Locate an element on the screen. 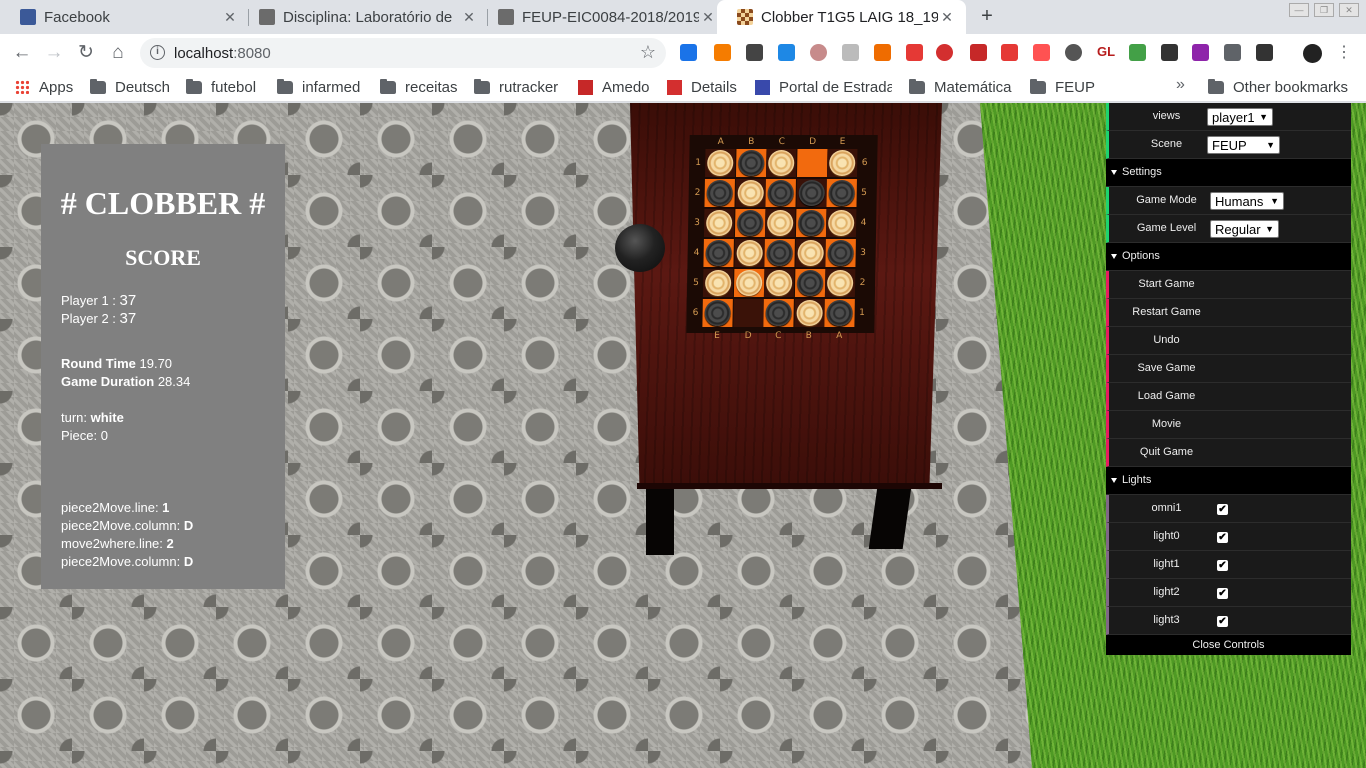  save-game-button: Save Game is located at coordinates (1228, 369).